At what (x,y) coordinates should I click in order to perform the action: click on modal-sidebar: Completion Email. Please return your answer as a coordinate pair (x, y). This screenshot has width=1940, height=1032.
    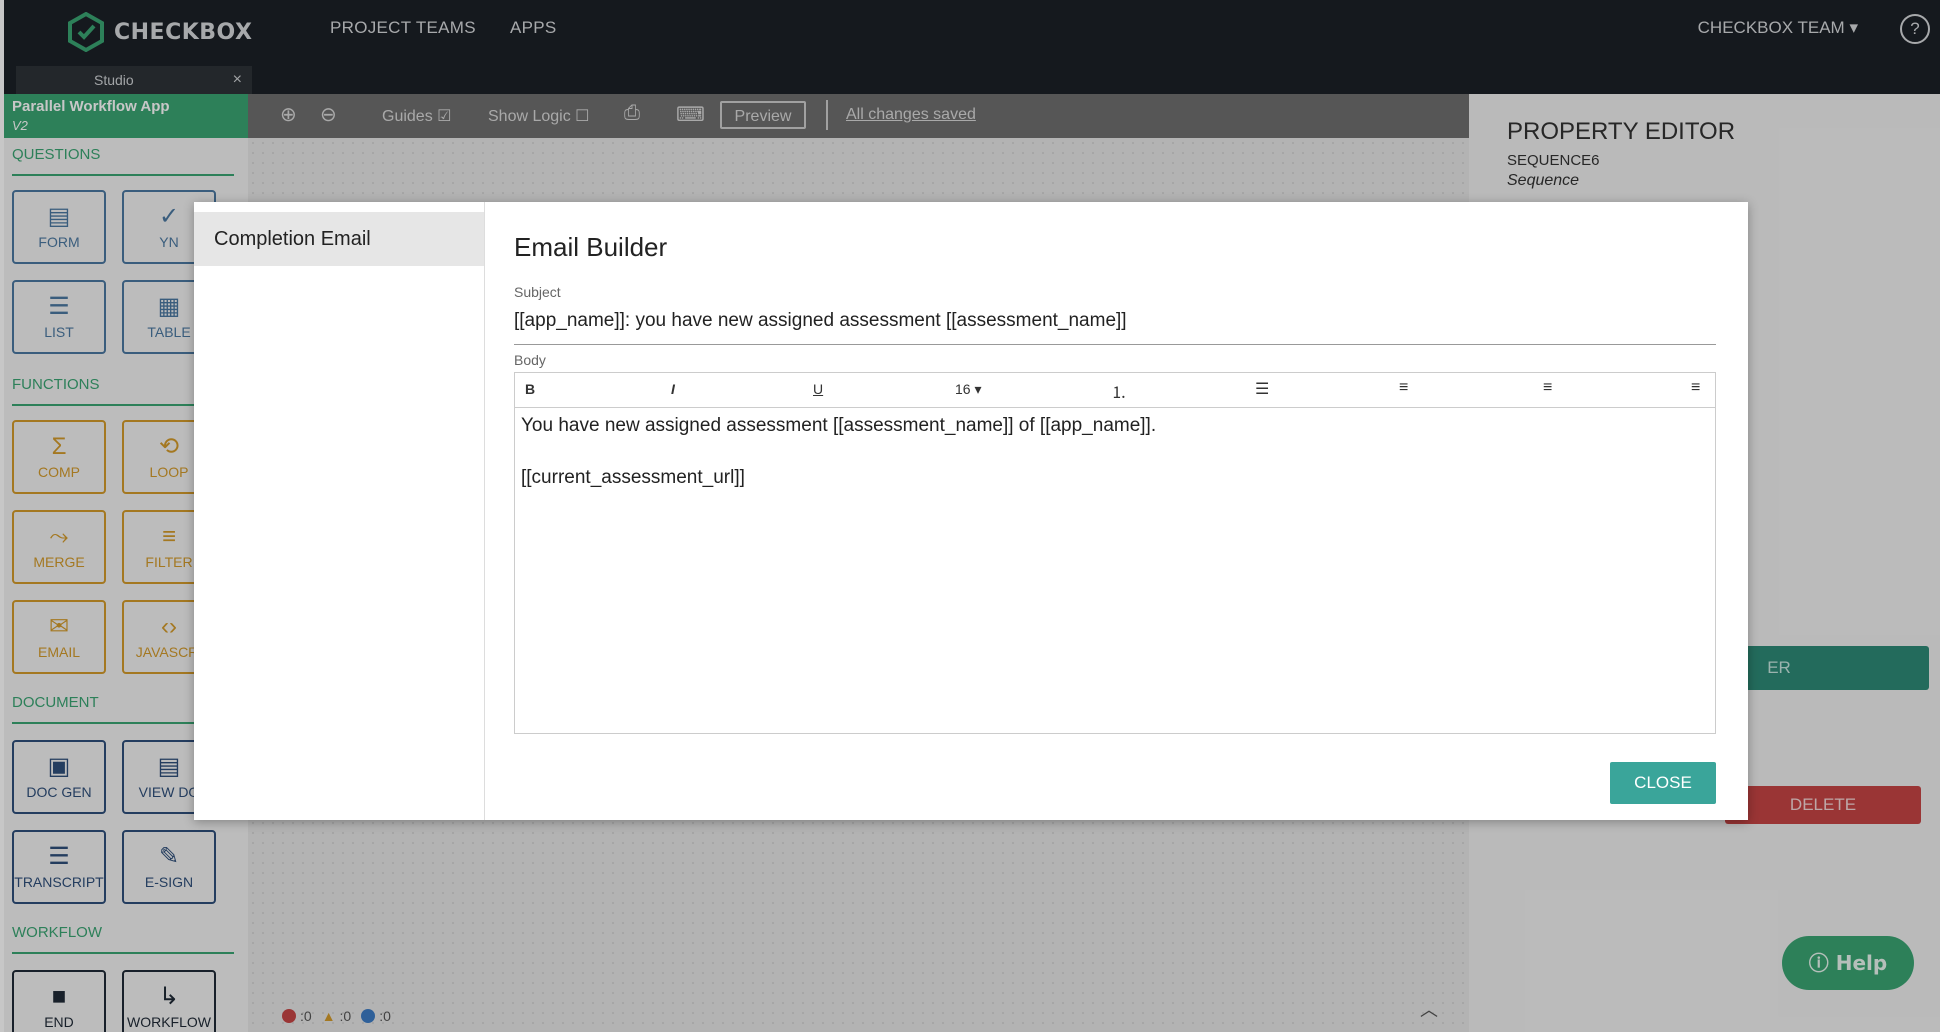
    Looking at the image, I should click on (339, 511).